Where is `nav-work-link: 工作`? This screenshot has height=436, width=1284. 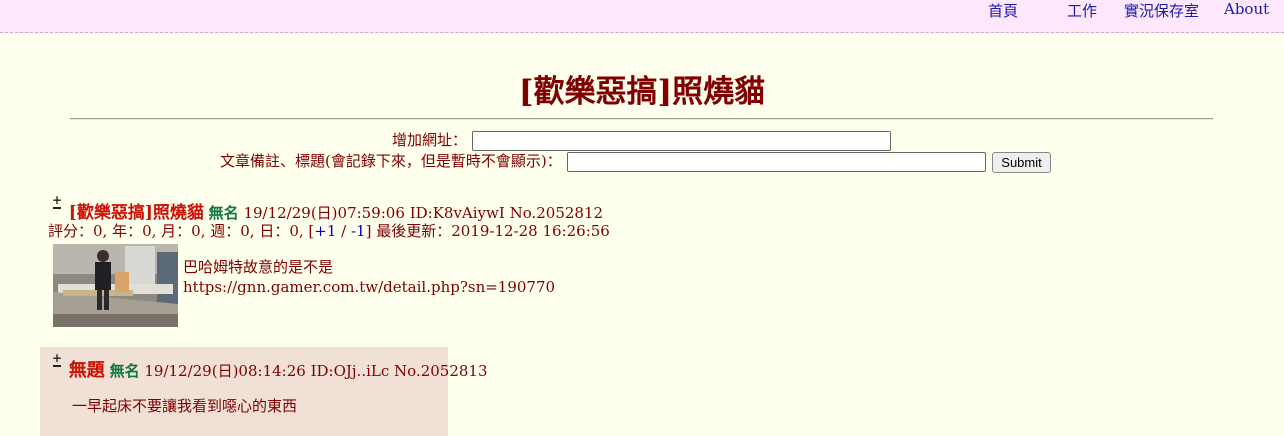
nav-work-link: 工作 is located at coordinates (1082, 10).